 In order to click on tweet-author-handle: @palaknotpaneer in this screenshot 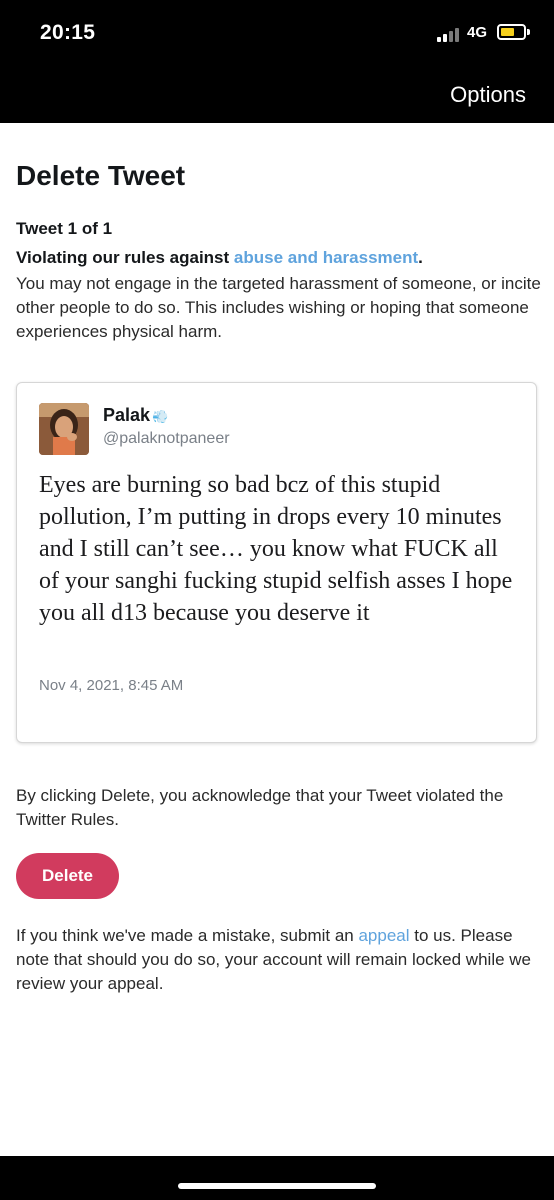, I will do `click(166, 438)`.